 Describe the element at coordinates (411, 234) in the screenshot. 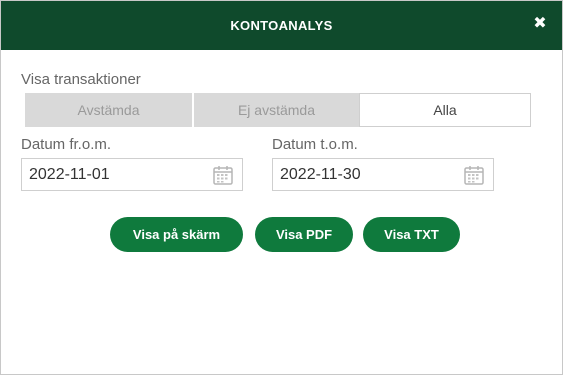

I see `show-txt-button: Visa TXT` at that location.